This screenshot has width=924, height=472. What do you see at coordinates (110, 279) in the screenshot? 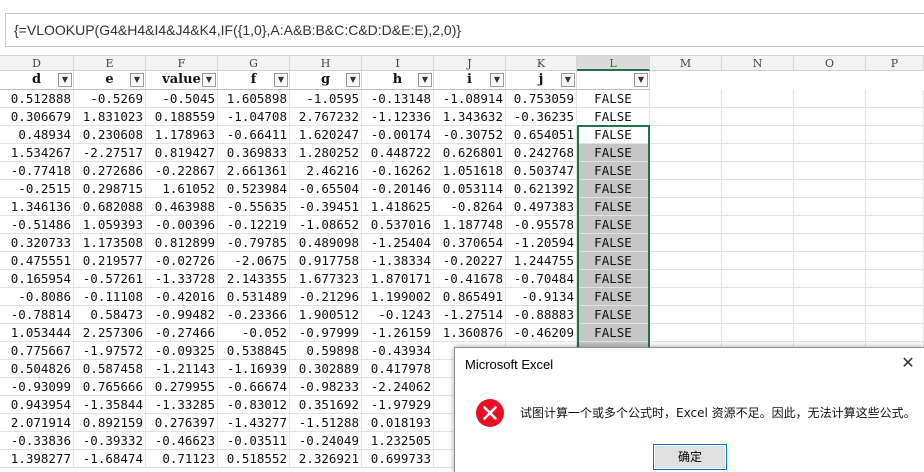
I see `table-cell: -0.57261` at bounding box center [110, 279].